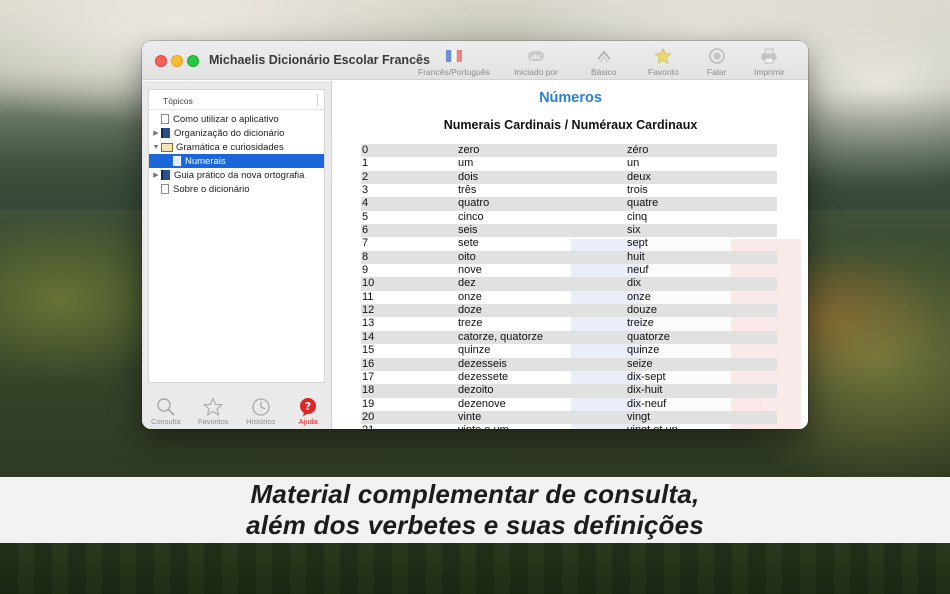  Describe the element at coordinates (470, 296) in the screenshot. I see `portuguese-cell: onze` at that location.